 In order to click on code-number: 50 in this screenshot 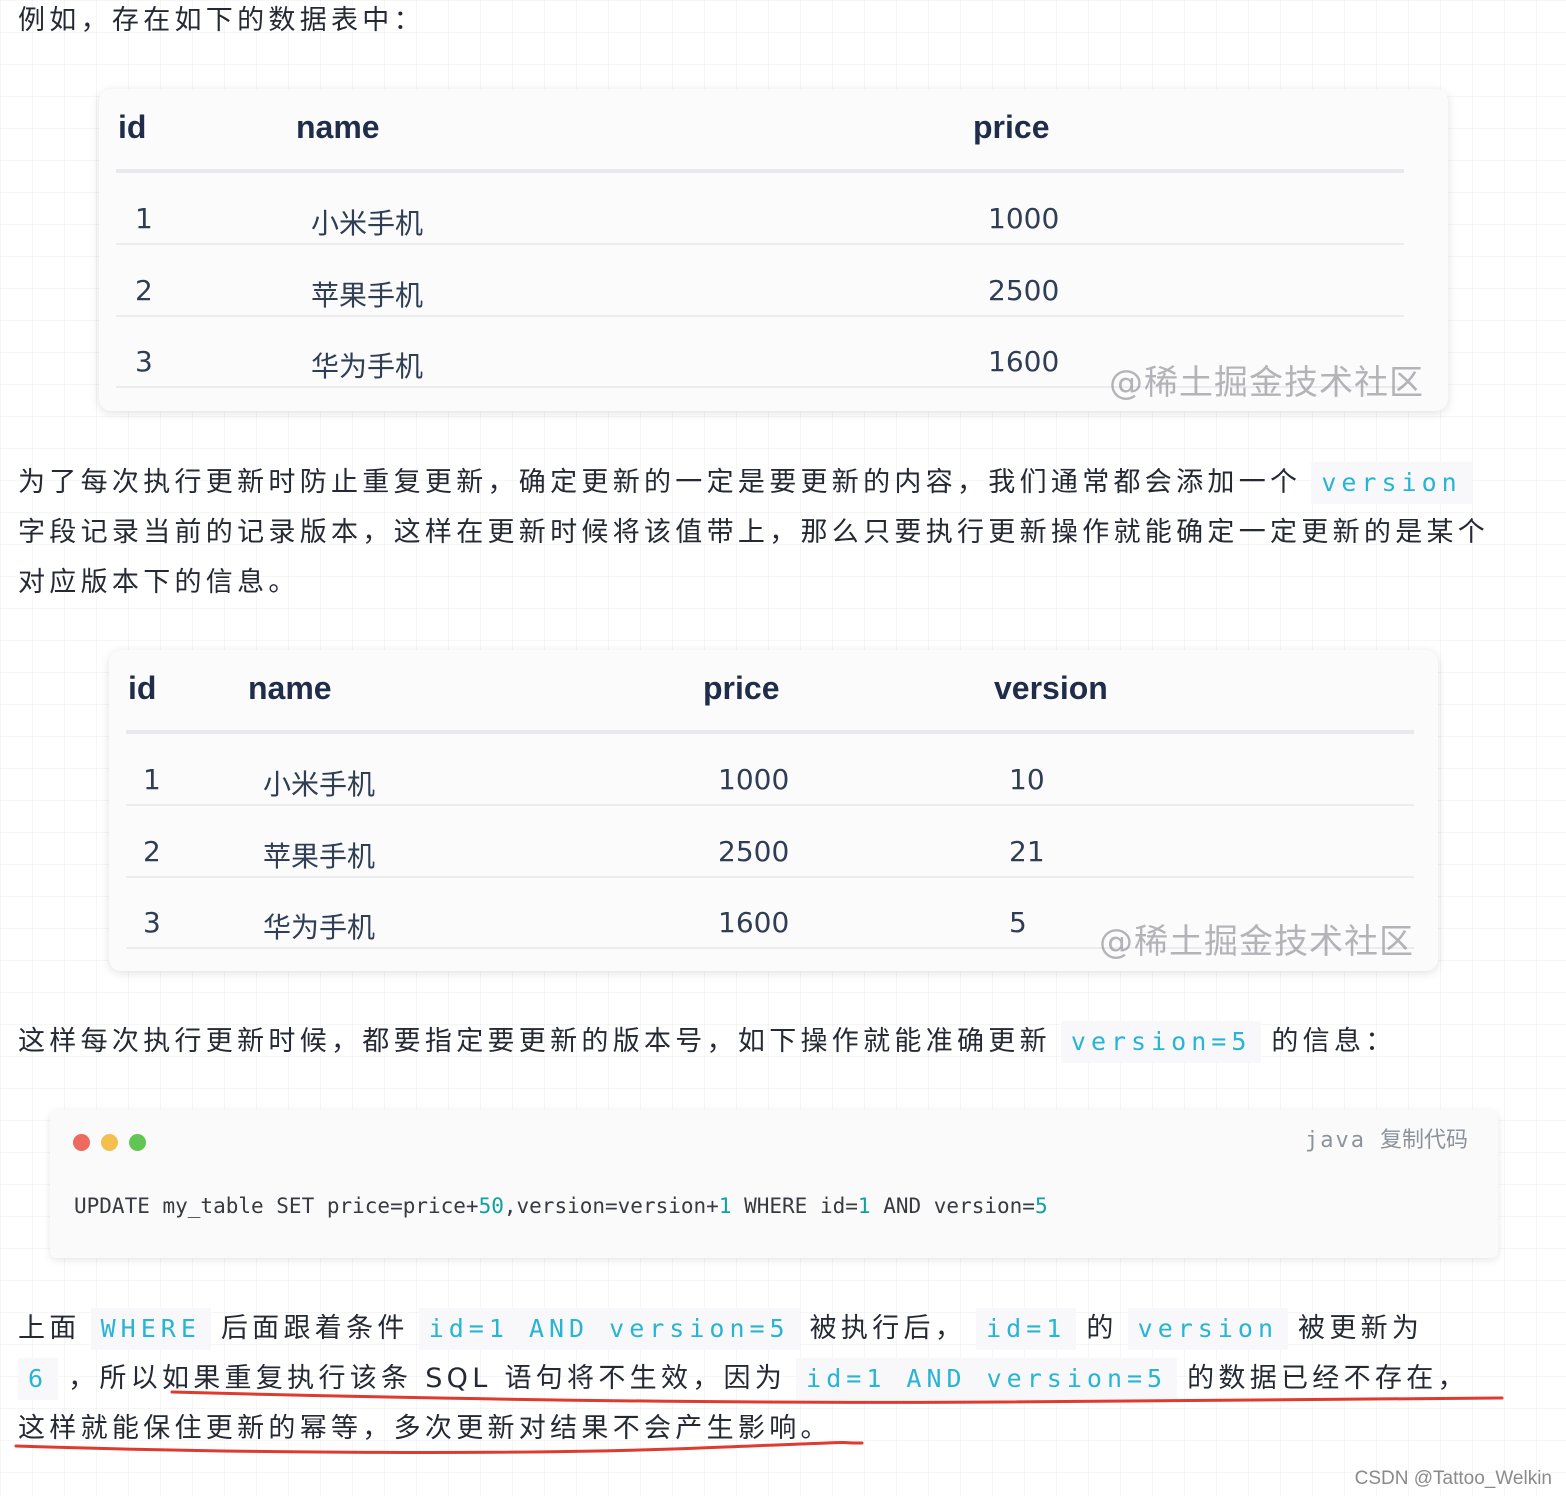, I will do `click(491, 1206)`.